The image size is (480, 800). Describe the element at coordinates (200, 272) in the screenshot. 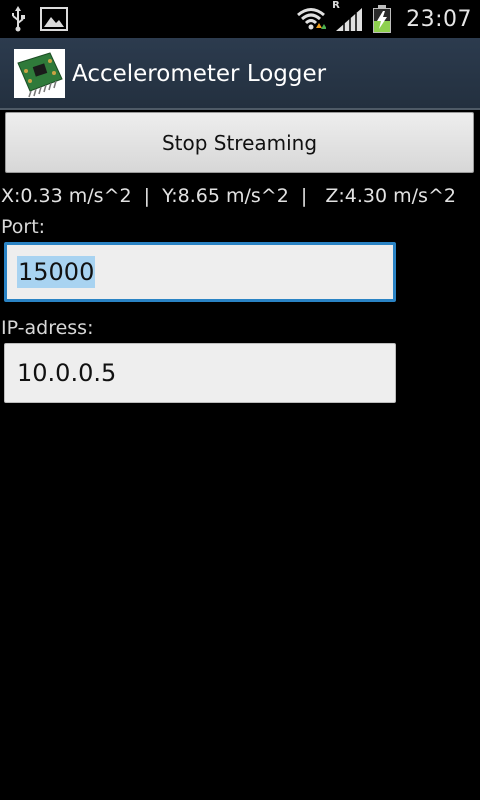

I see `port-input: 15000` at that location.